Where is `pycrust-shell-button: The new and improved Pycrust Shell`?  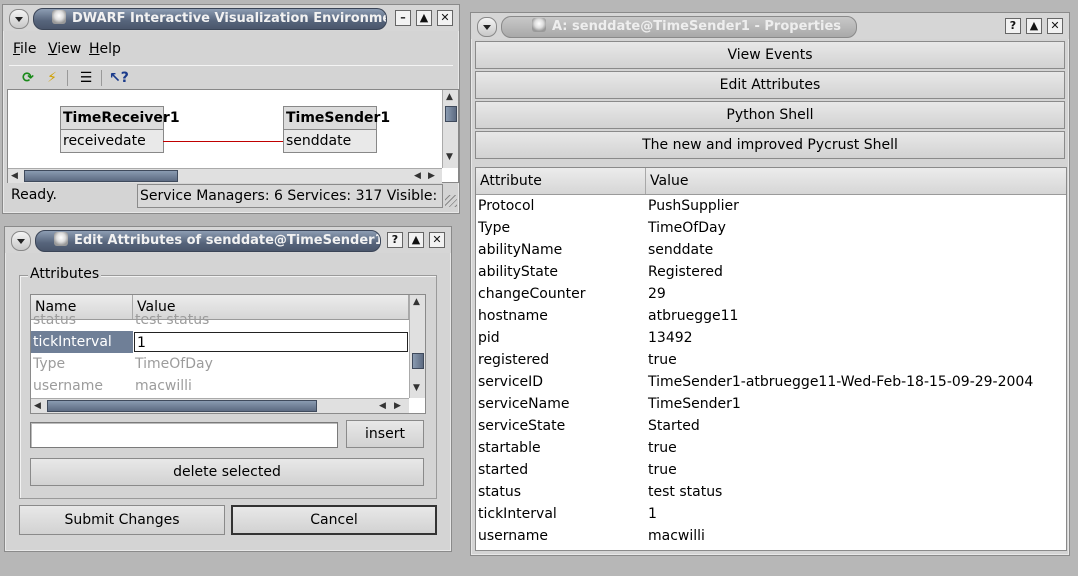
pycrust-shell-button: The new and improved Pycrust Shell is located at coordinates (770, 145).